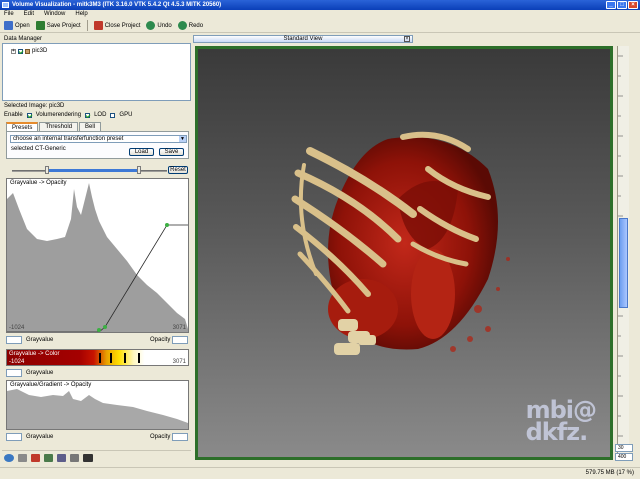 The height and width of the screenshot is (479, 640). What do you see at coordinates (58, 26) in the screenshot?
I see `save-project-button: Save Project` at bounding box center [58, 26].